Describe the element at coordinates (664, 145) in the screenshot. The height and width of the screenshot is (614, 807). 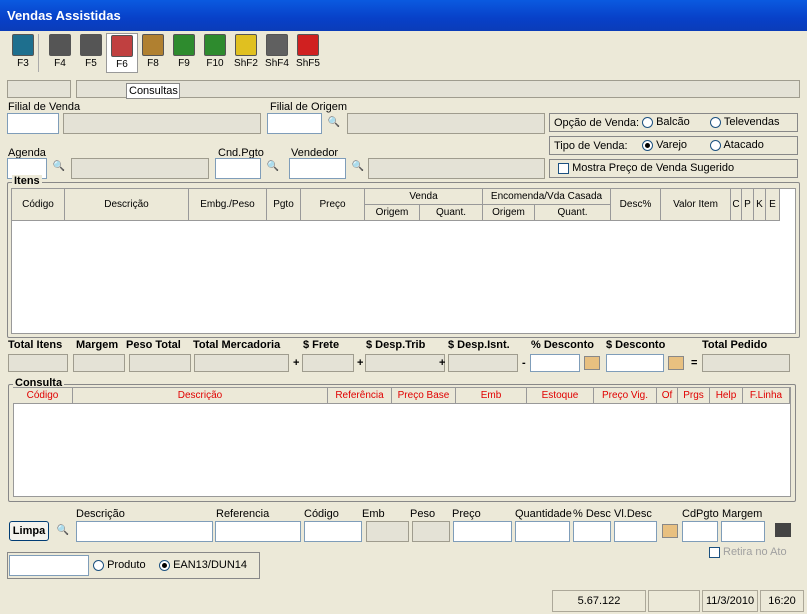
I see `radio-varejo: Varejo` at that location.